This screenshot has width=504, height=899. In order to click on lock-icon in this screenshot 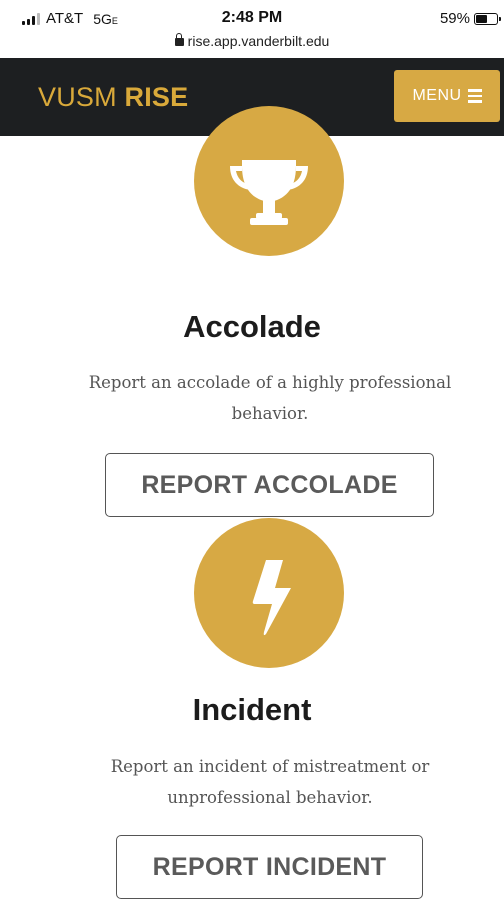, I will do `click(179, 39)`.